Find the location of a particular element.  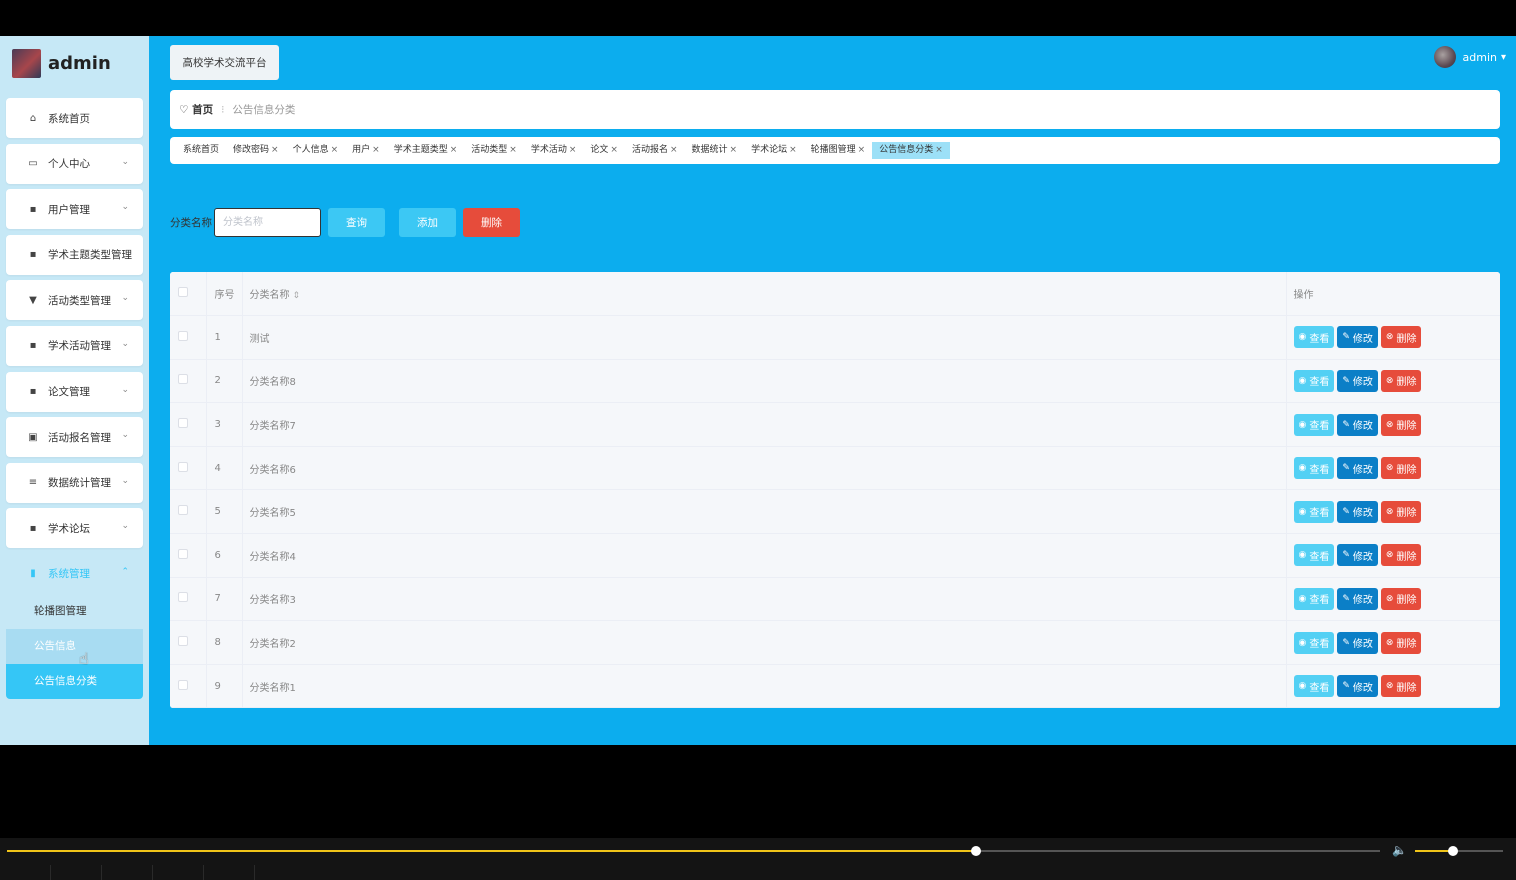

sidebar-item-9: ▪ 学术论坛 ⌄ is located at coordinates (74, 528).